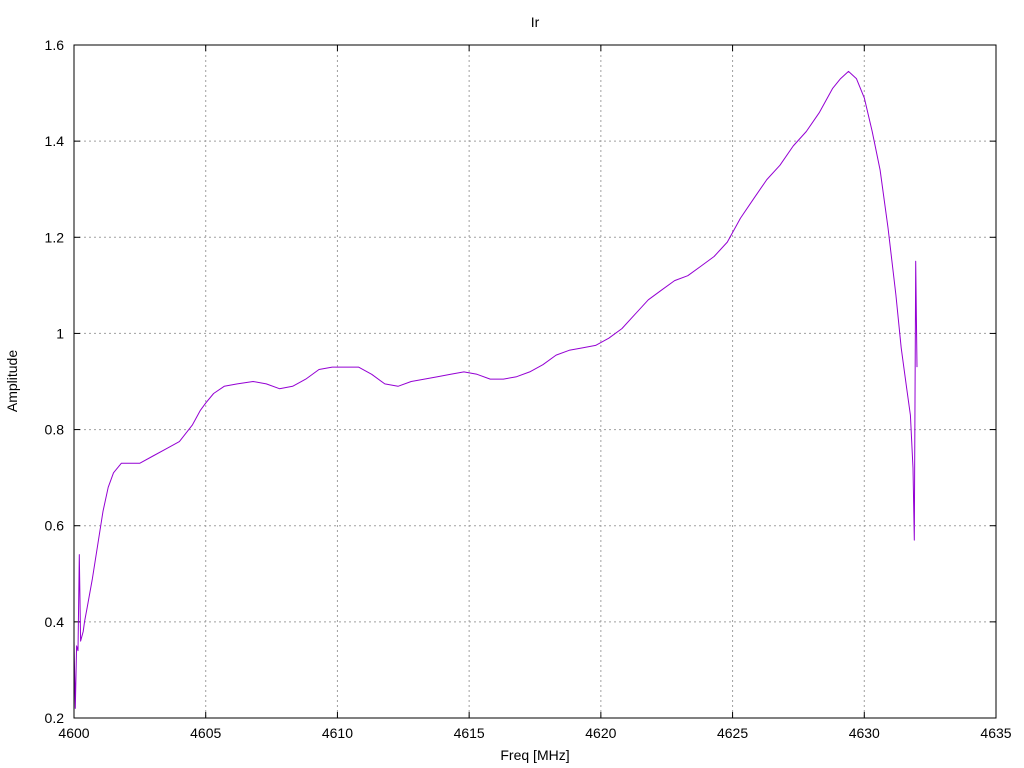 This screenshot has height=768, width=1024. What do you see at coordinates (55, 45) in the screenshot?
I see `y-tick-label: 1.6` at bounding box center [55, 45].